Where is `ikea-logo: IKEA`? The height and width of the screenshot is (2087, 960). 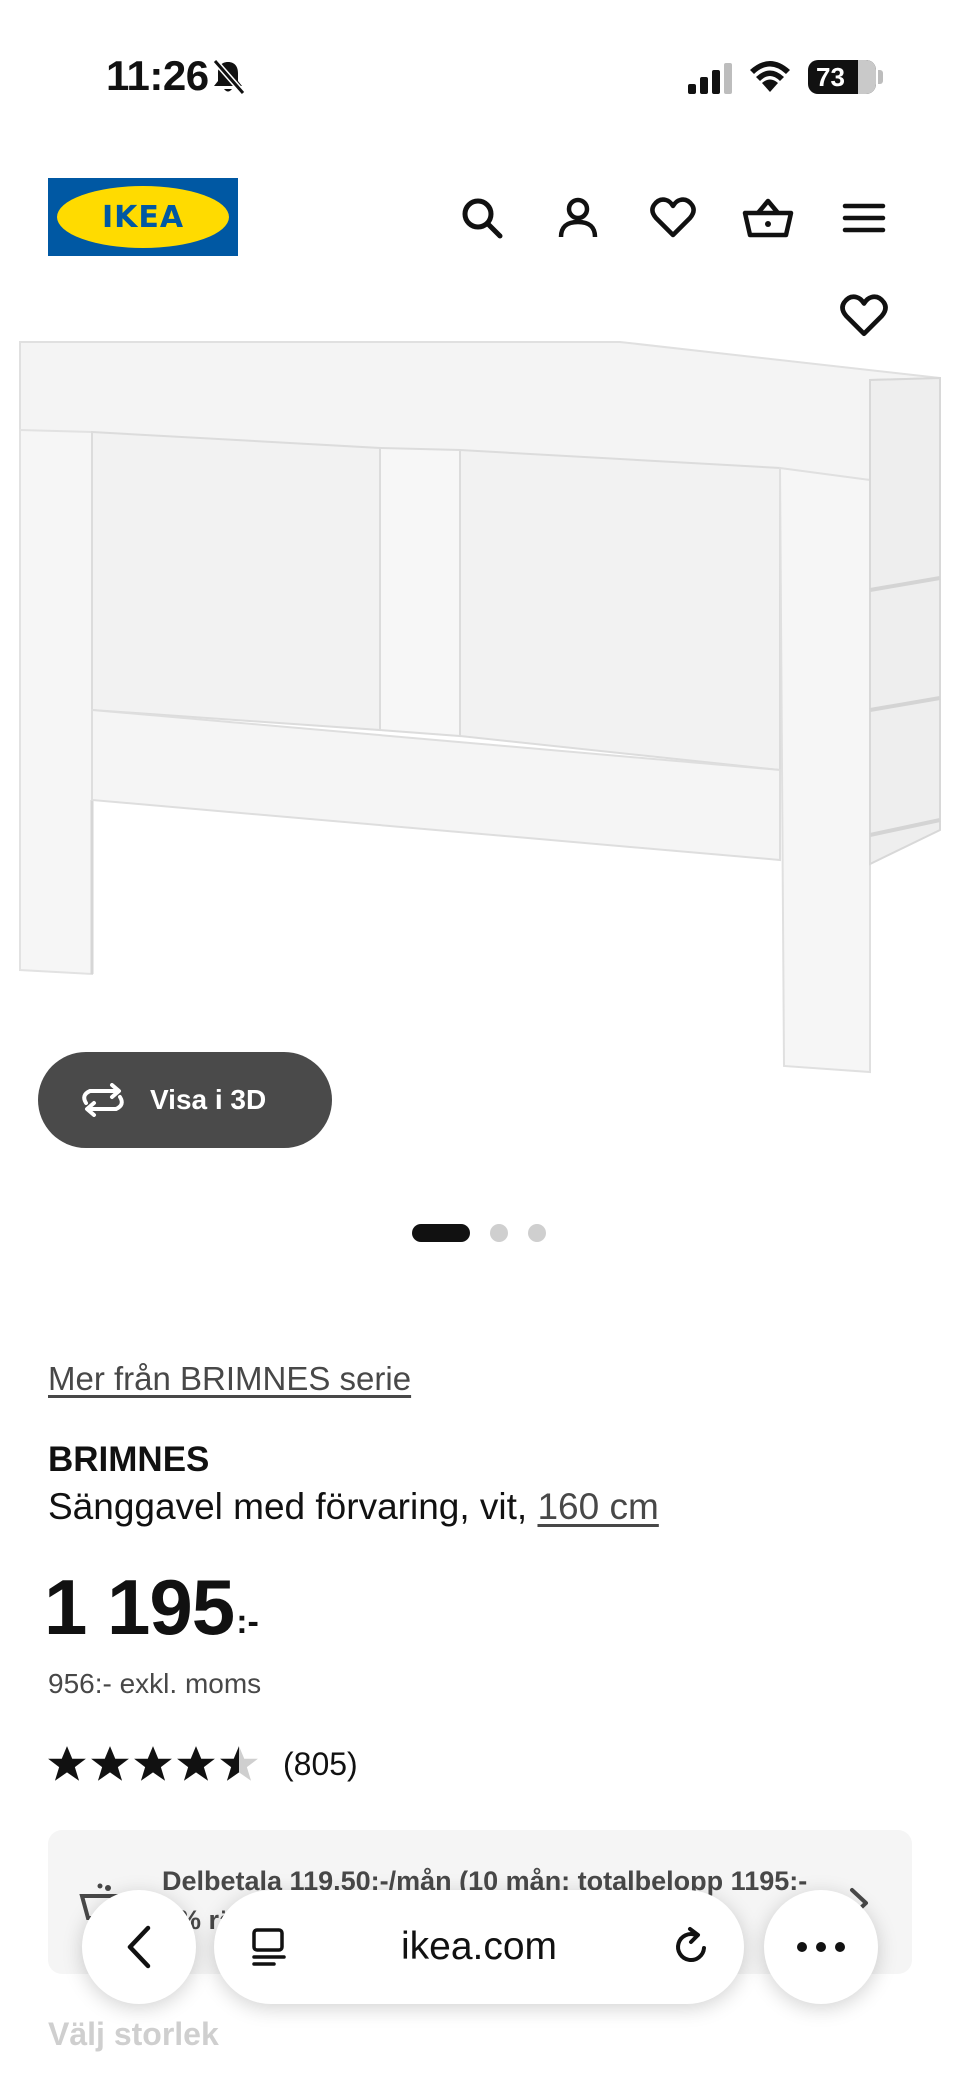 ikea-logo: IKEA is located at coordinates (143, 217).